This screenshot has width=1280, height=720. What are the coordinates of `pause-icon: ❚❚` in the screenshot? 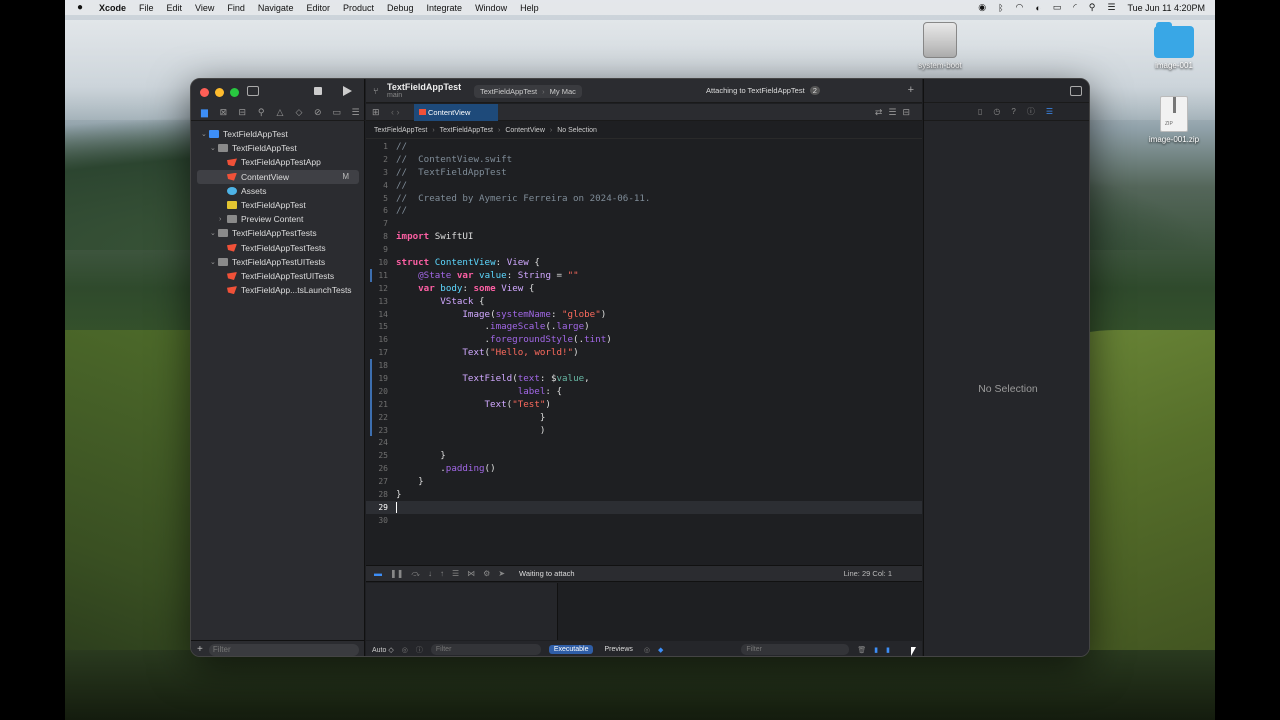 It's located at (396, 573).